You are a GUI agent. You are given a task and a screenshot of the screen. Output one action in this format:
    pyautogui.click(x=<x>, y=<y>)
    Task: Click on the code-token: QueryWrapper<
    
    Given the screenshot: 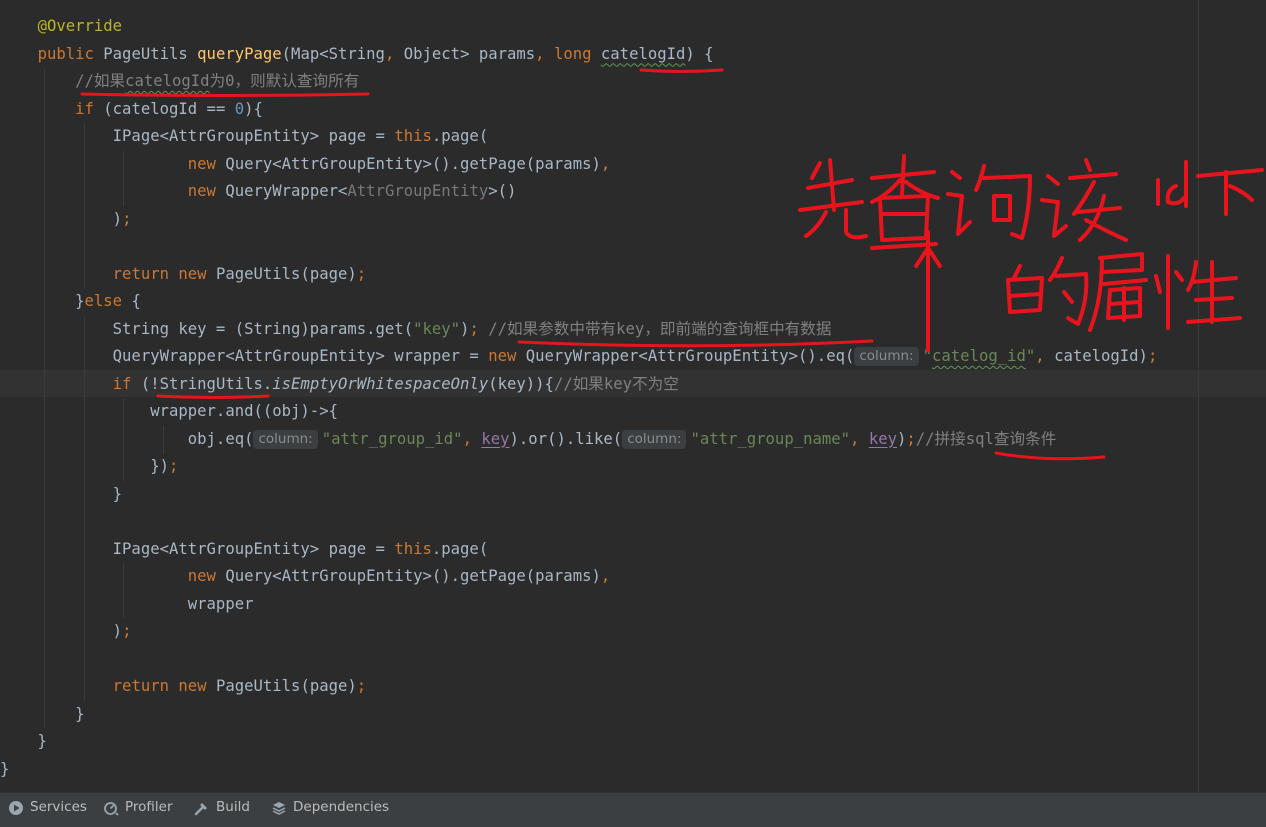 What is the action you would take?
    pyautogui.click(x=286, y=191)
    